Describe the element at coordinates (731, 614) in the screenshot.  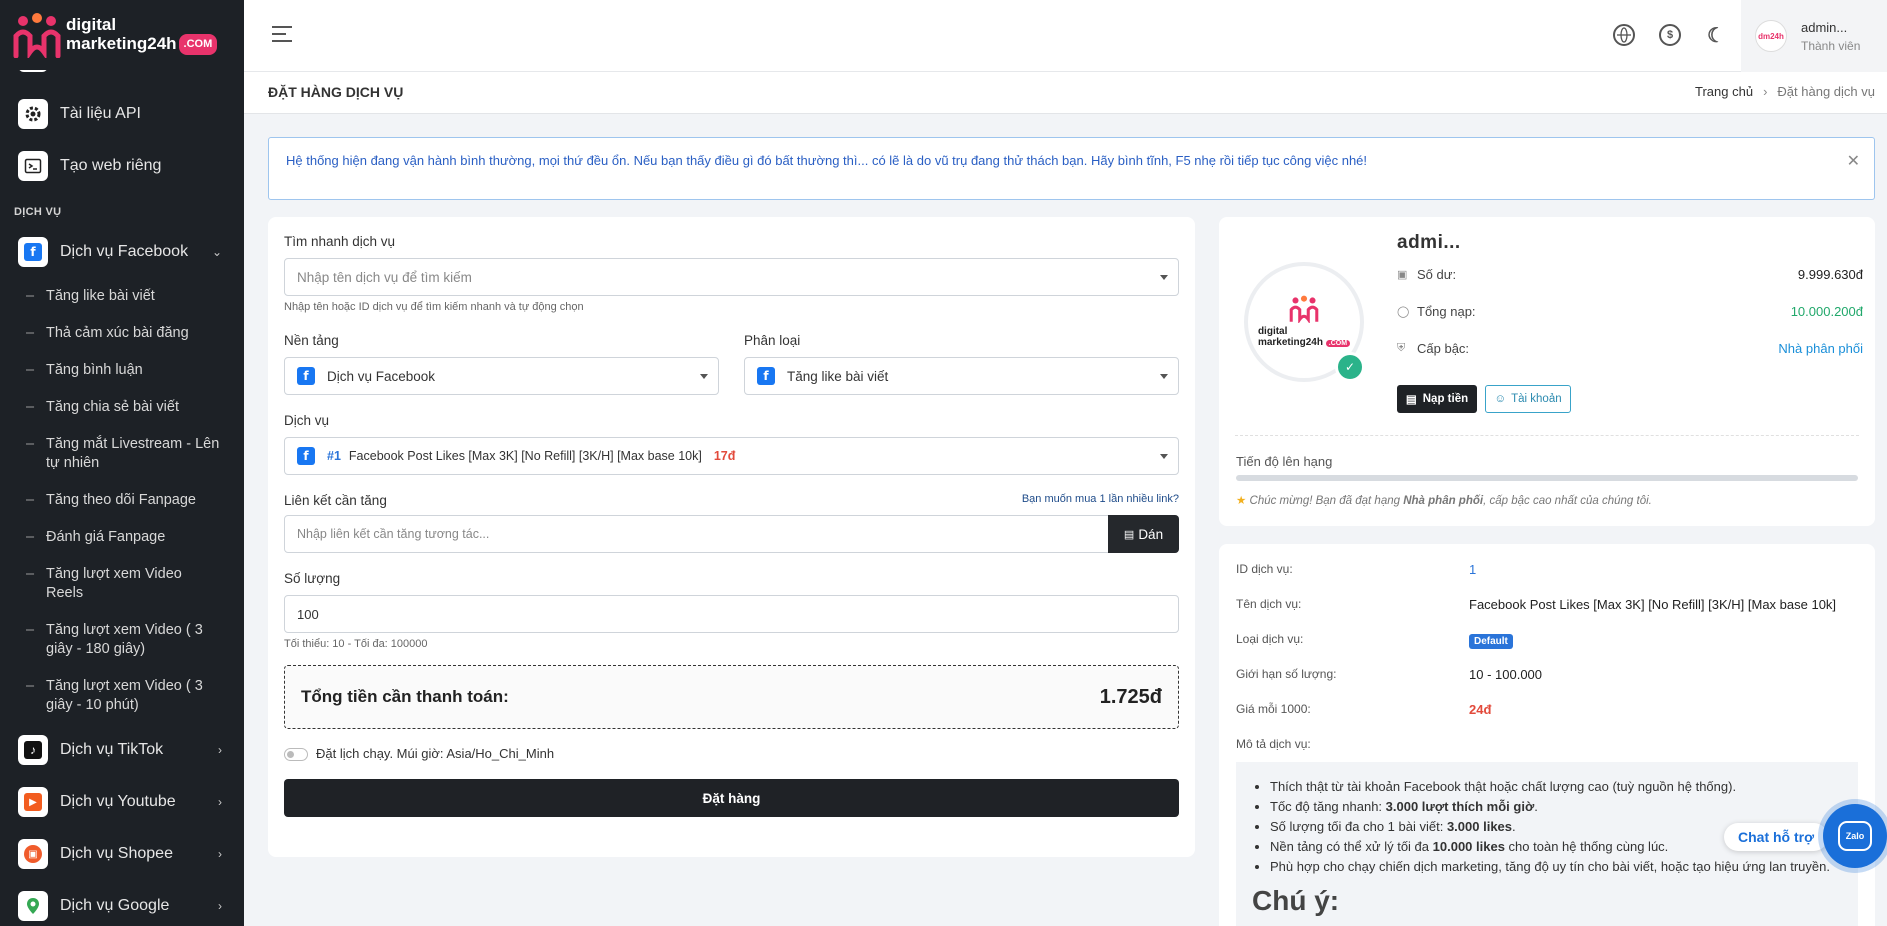
I see `quantity-input: 100` at that location.